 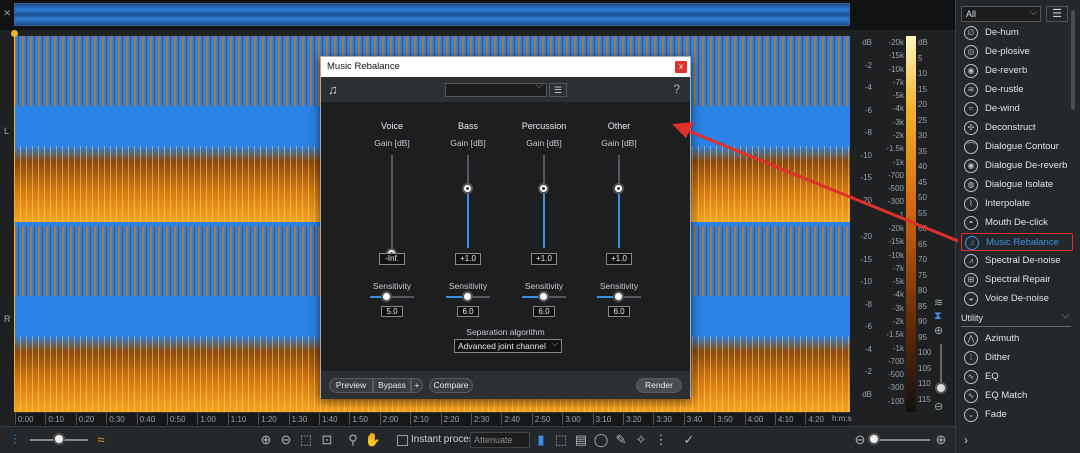 What do you see at coordinates (972, 243) in the screenshot?
I see `module-icon: ♫` at bounding box center [972, 243].